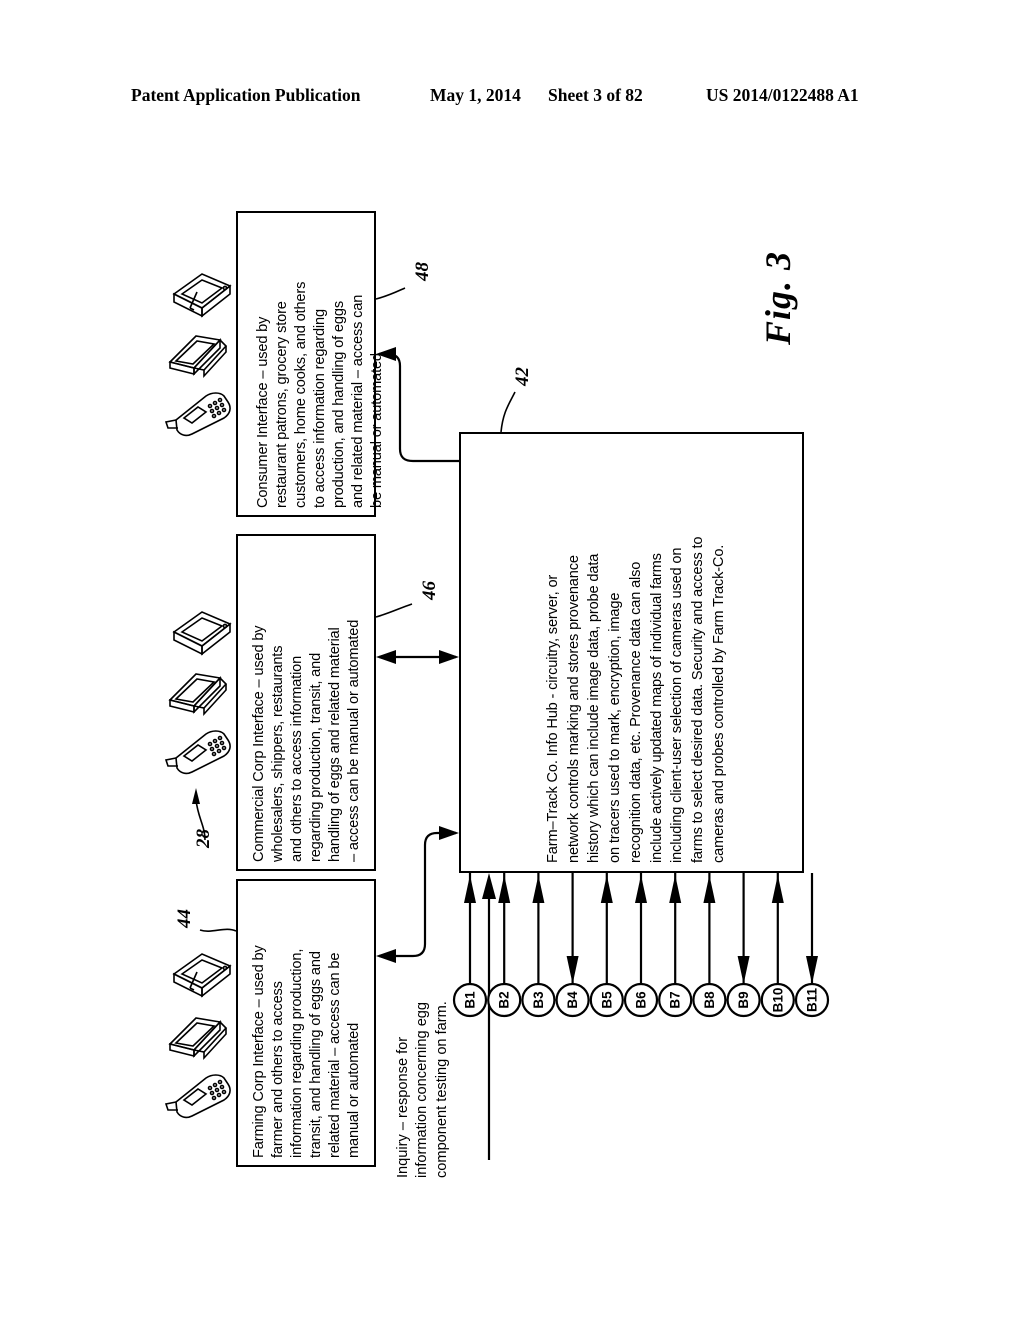  I want to click on terminal-b7: B7, so click(675, 945).